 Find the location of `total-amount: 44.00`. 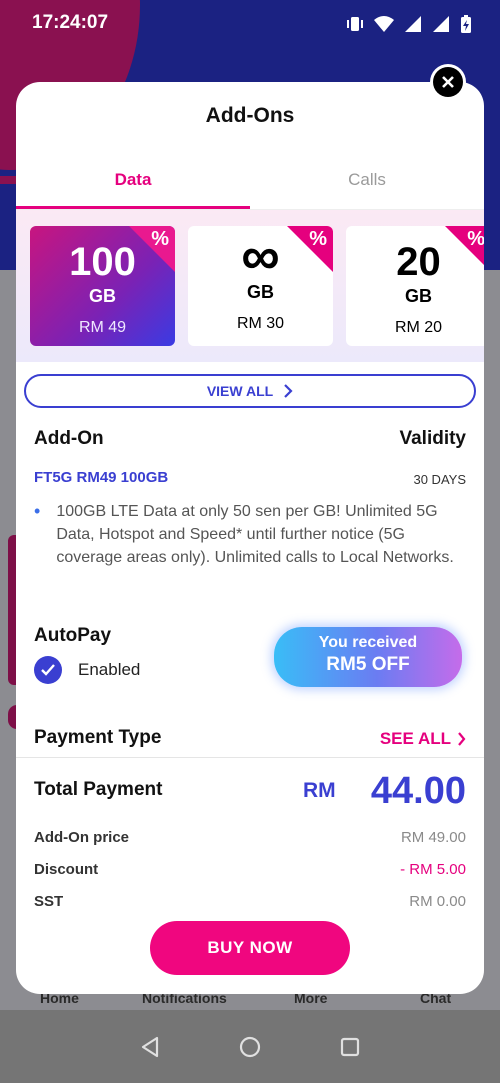

total-amount: 44.00 is located at coordinates (418, 791).